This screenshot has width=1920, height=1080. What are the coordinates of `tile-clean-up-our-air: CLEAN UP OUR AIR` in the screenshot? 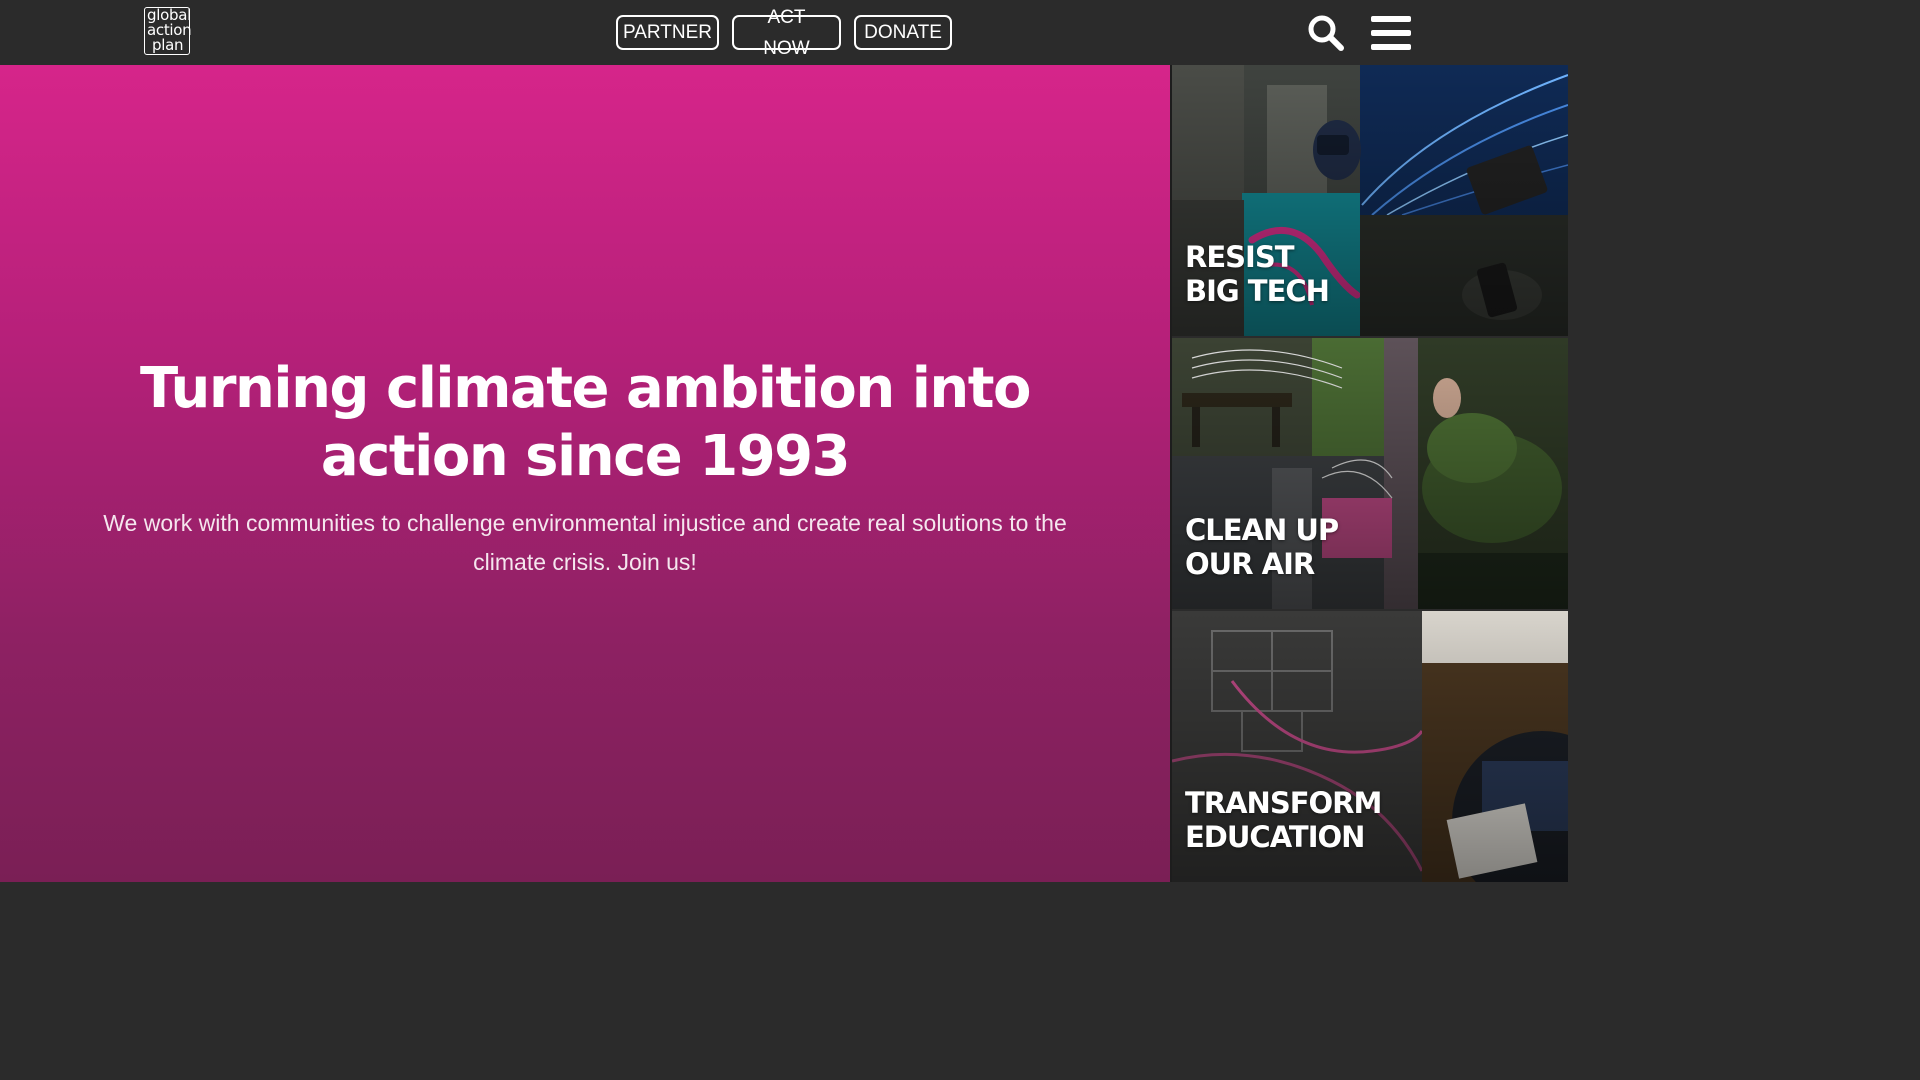 It's located at (1370, 473).